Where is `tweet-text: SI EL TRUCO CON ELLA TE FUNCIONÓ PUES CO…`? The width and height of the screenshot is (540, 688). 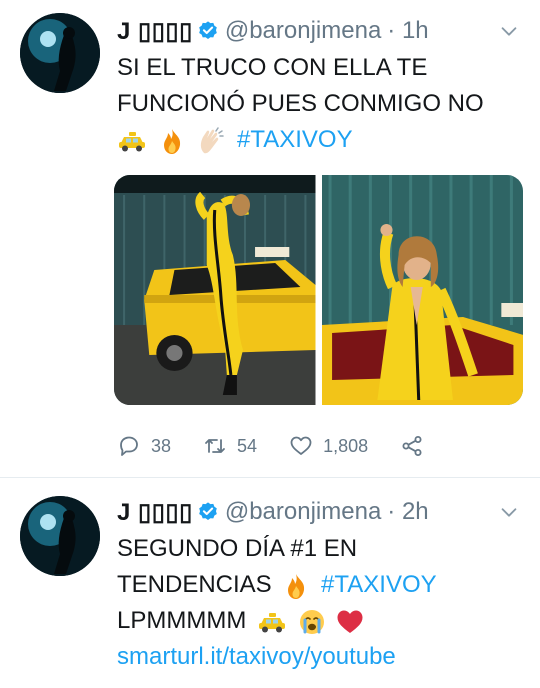 tweet-text: SI EL TRUCO CON ELLA TE FUNCIONÓ PUES CO… is located at coordinates (318, 104).